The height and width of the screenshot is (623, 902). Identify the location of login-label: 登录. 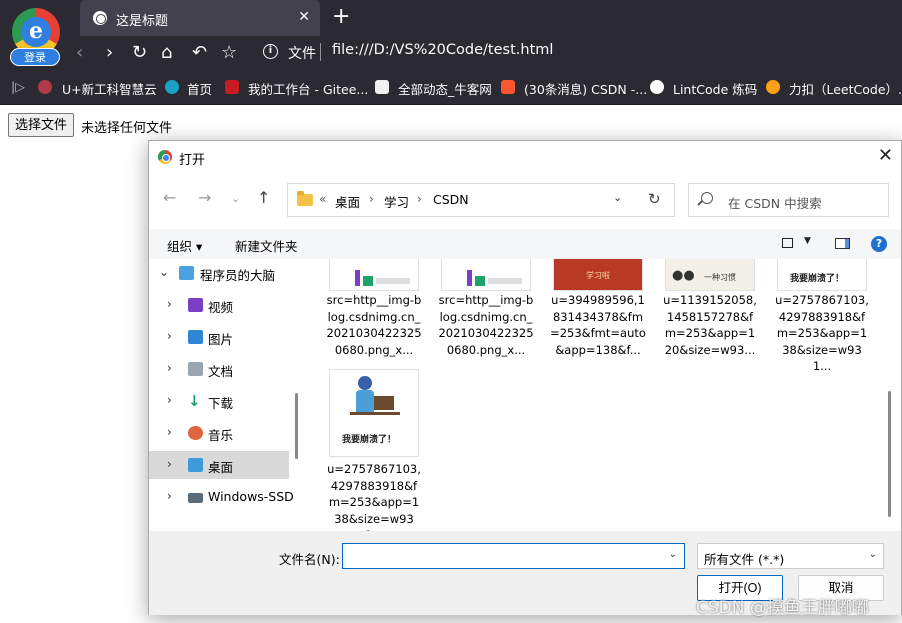
(35, 57).